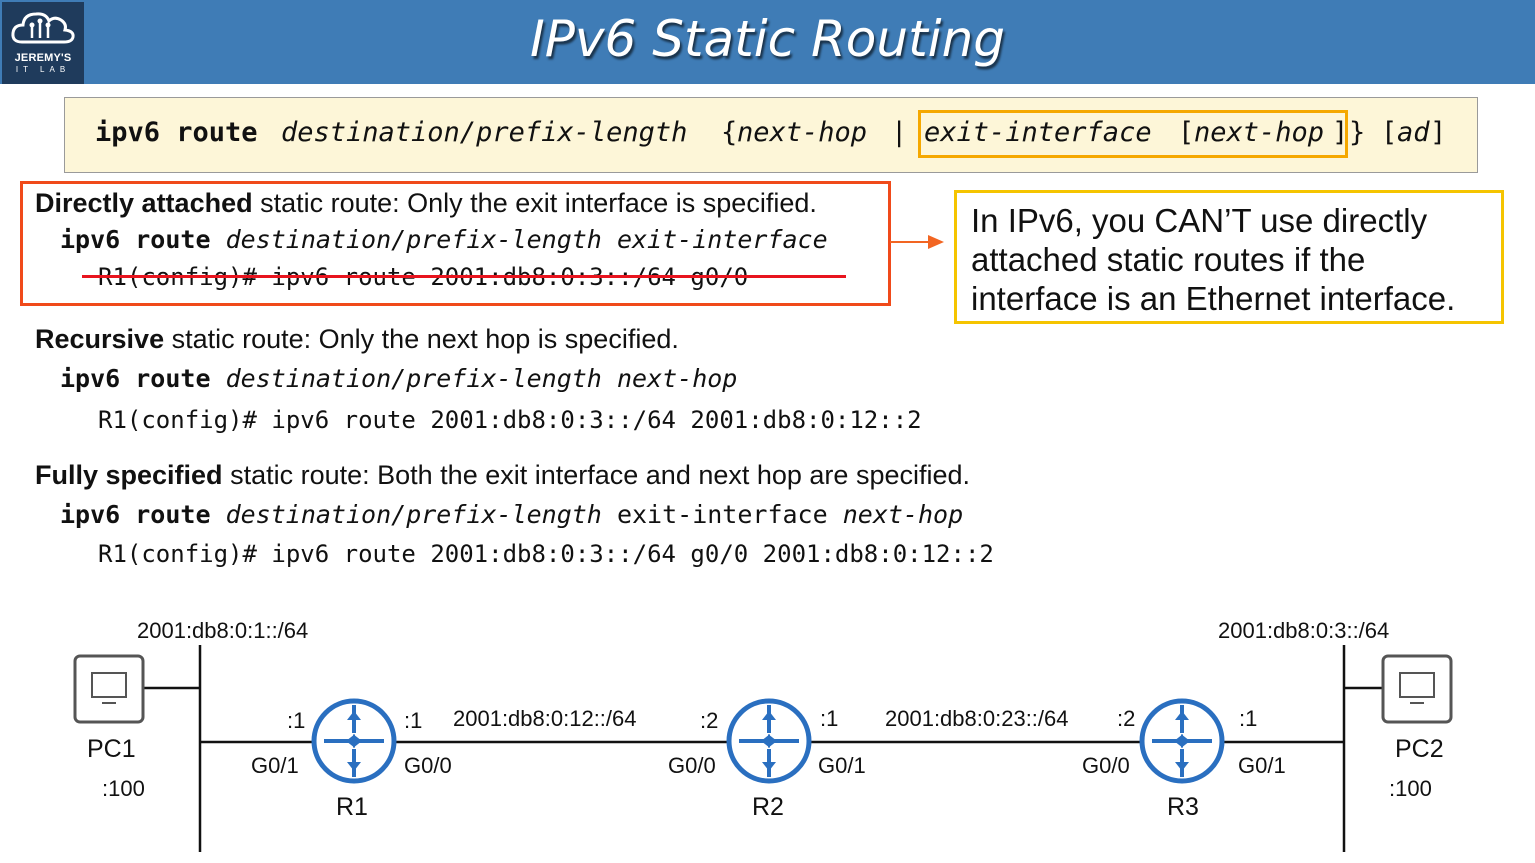 Image resolution: width=1535 pixels, height=863 pixels. What do you see at coordinates (729, 132) in the screenshot?
I see `syntax-brace-open: {` at bounding box center [729, 132].